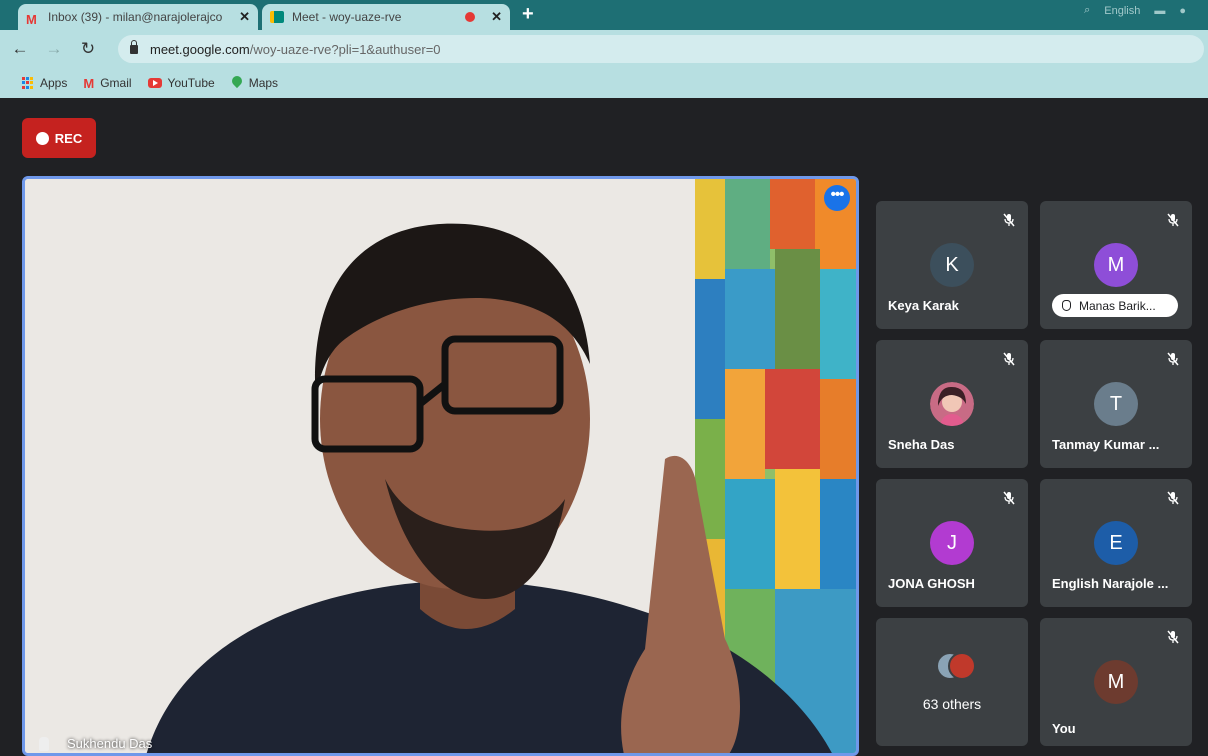 Image resolution: width=1208 pixels, height=756 pixels. Describe the element at coordinates (200, 49) in the screenshot. I see `url-host: meet.google.com` at that location.